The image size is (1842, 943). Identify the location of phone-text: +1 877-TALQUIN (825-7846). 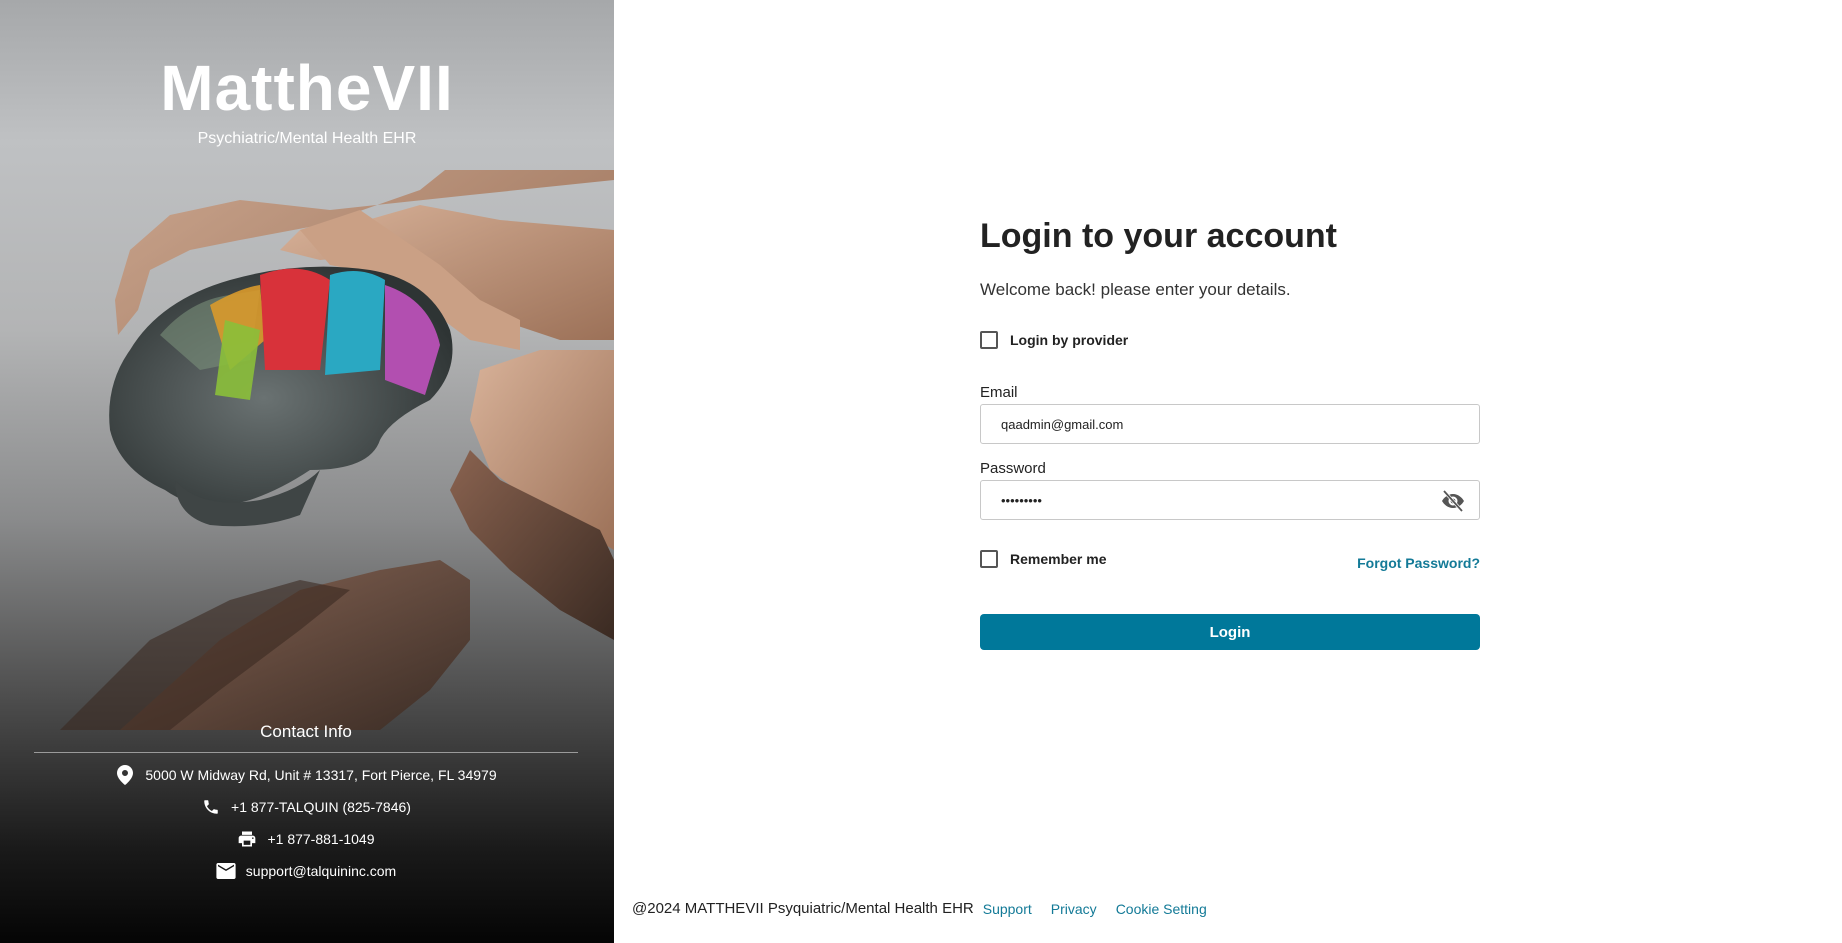
(321, 807).